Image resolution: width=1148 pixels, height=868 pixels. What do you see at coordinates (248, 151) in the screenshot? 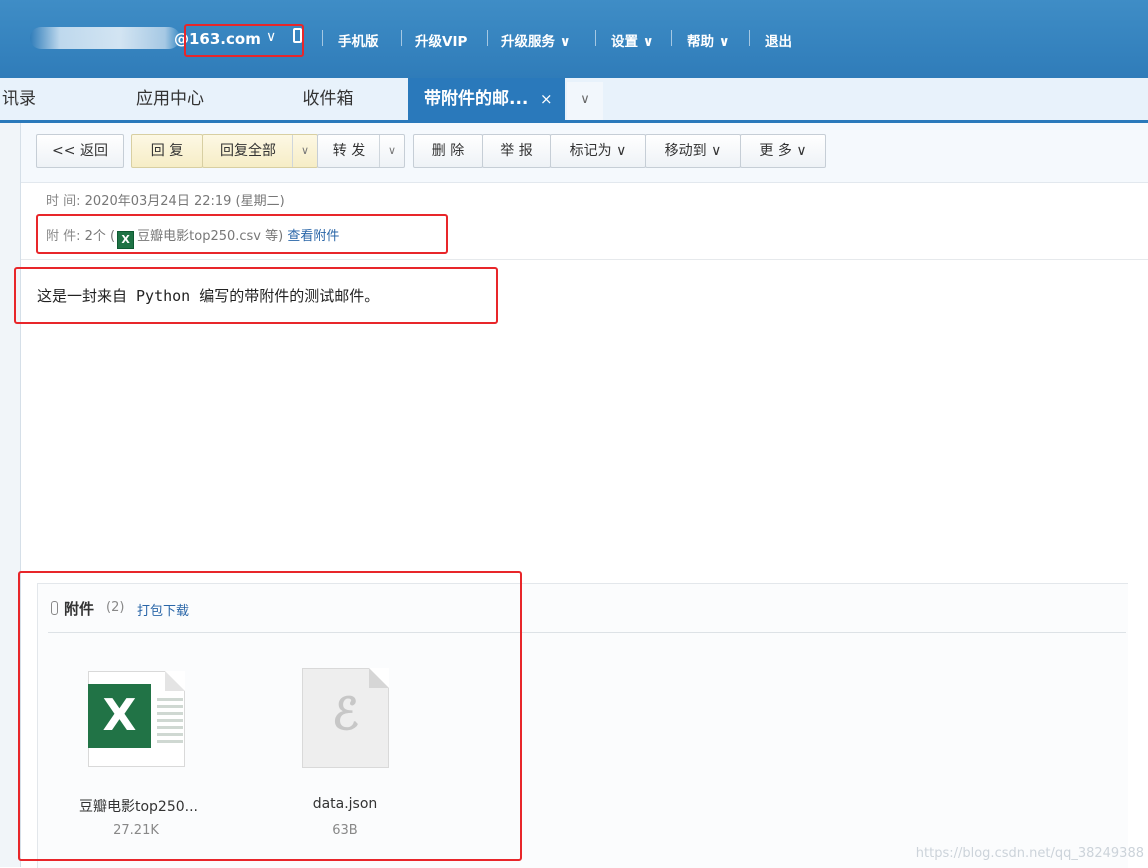
I see `reply-all-label: 回复全部` at bounding box center [248, 151].